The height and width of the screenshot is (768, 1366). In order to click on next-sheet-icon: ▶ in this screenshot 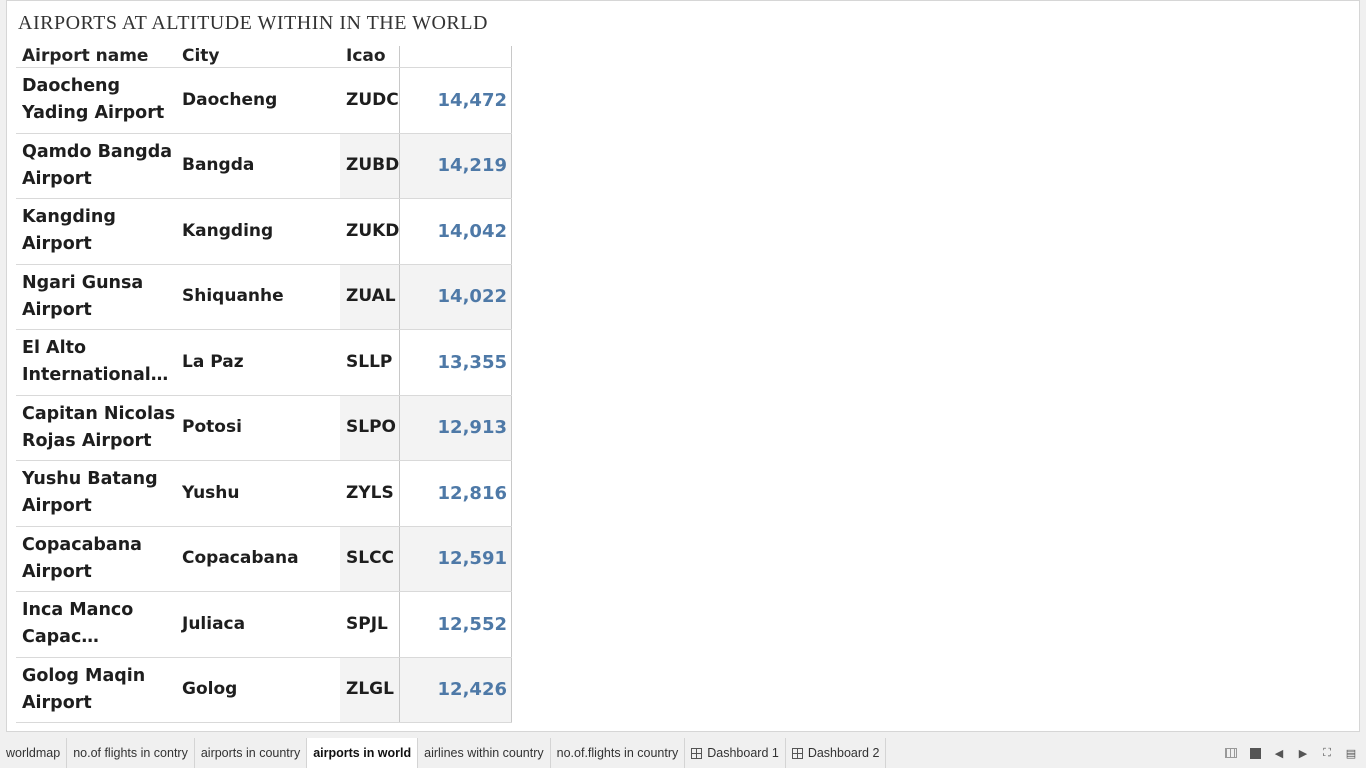, I will do `click(1303, 753)`.